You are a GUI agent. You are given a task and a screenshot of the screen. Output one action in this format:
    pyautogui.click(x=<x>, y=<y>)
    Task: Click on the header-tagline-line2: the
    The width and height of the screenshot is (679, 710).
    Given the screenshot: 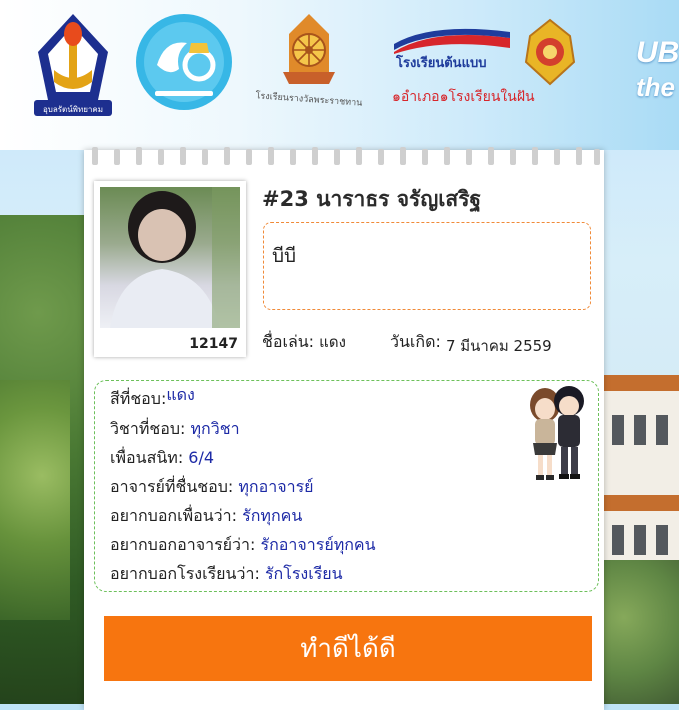 What is the action you would take?
    pyautogui.click(x=655, y=87)
    